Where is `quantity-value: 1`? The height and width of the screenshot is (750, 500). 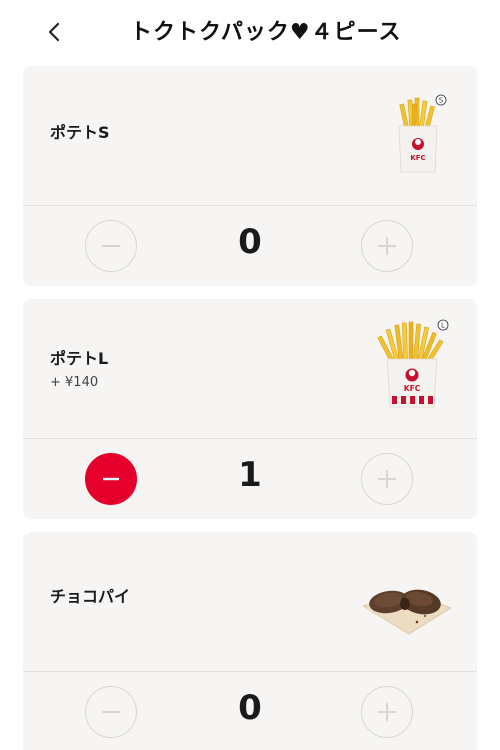
quantity-value: 1 is located at coordinates (250, 475).